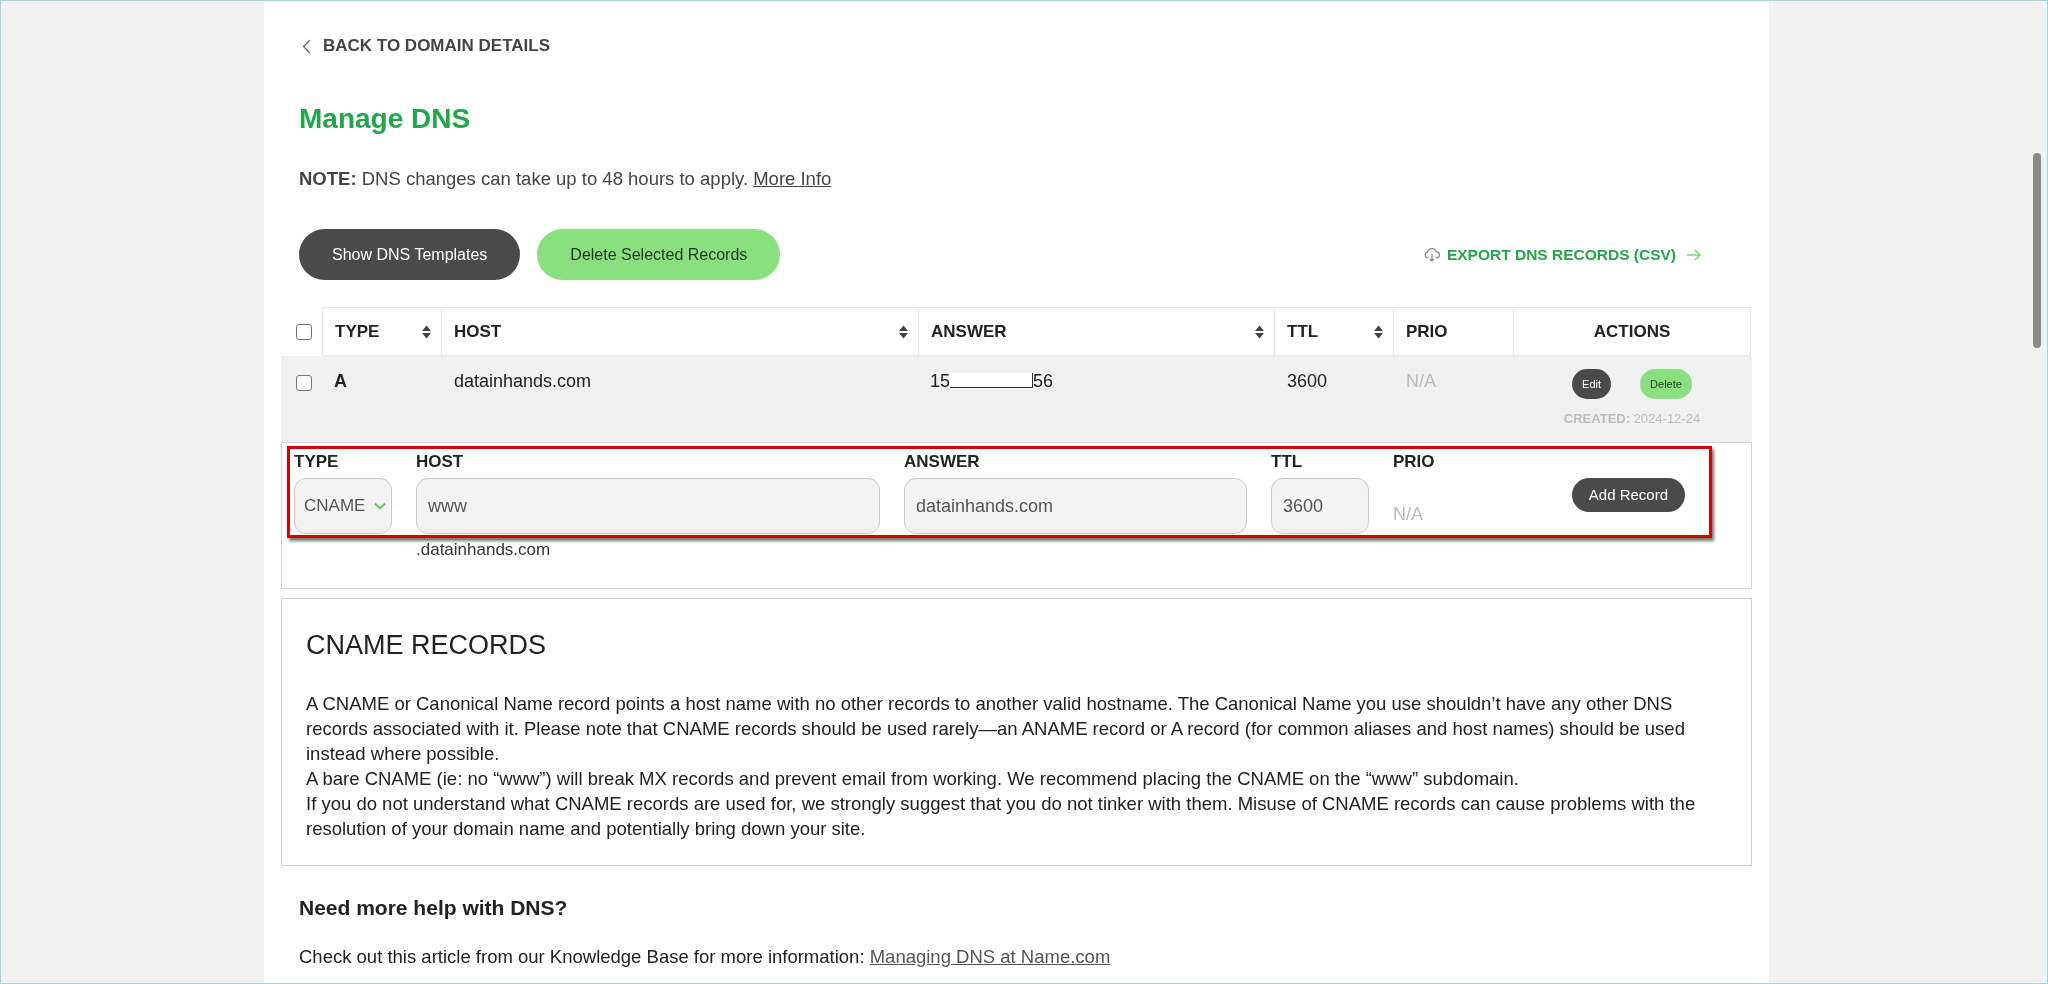  Describe the element at coordinates (1096, 331) in the screenshot. I see `column-header: ANSWER` at that location.